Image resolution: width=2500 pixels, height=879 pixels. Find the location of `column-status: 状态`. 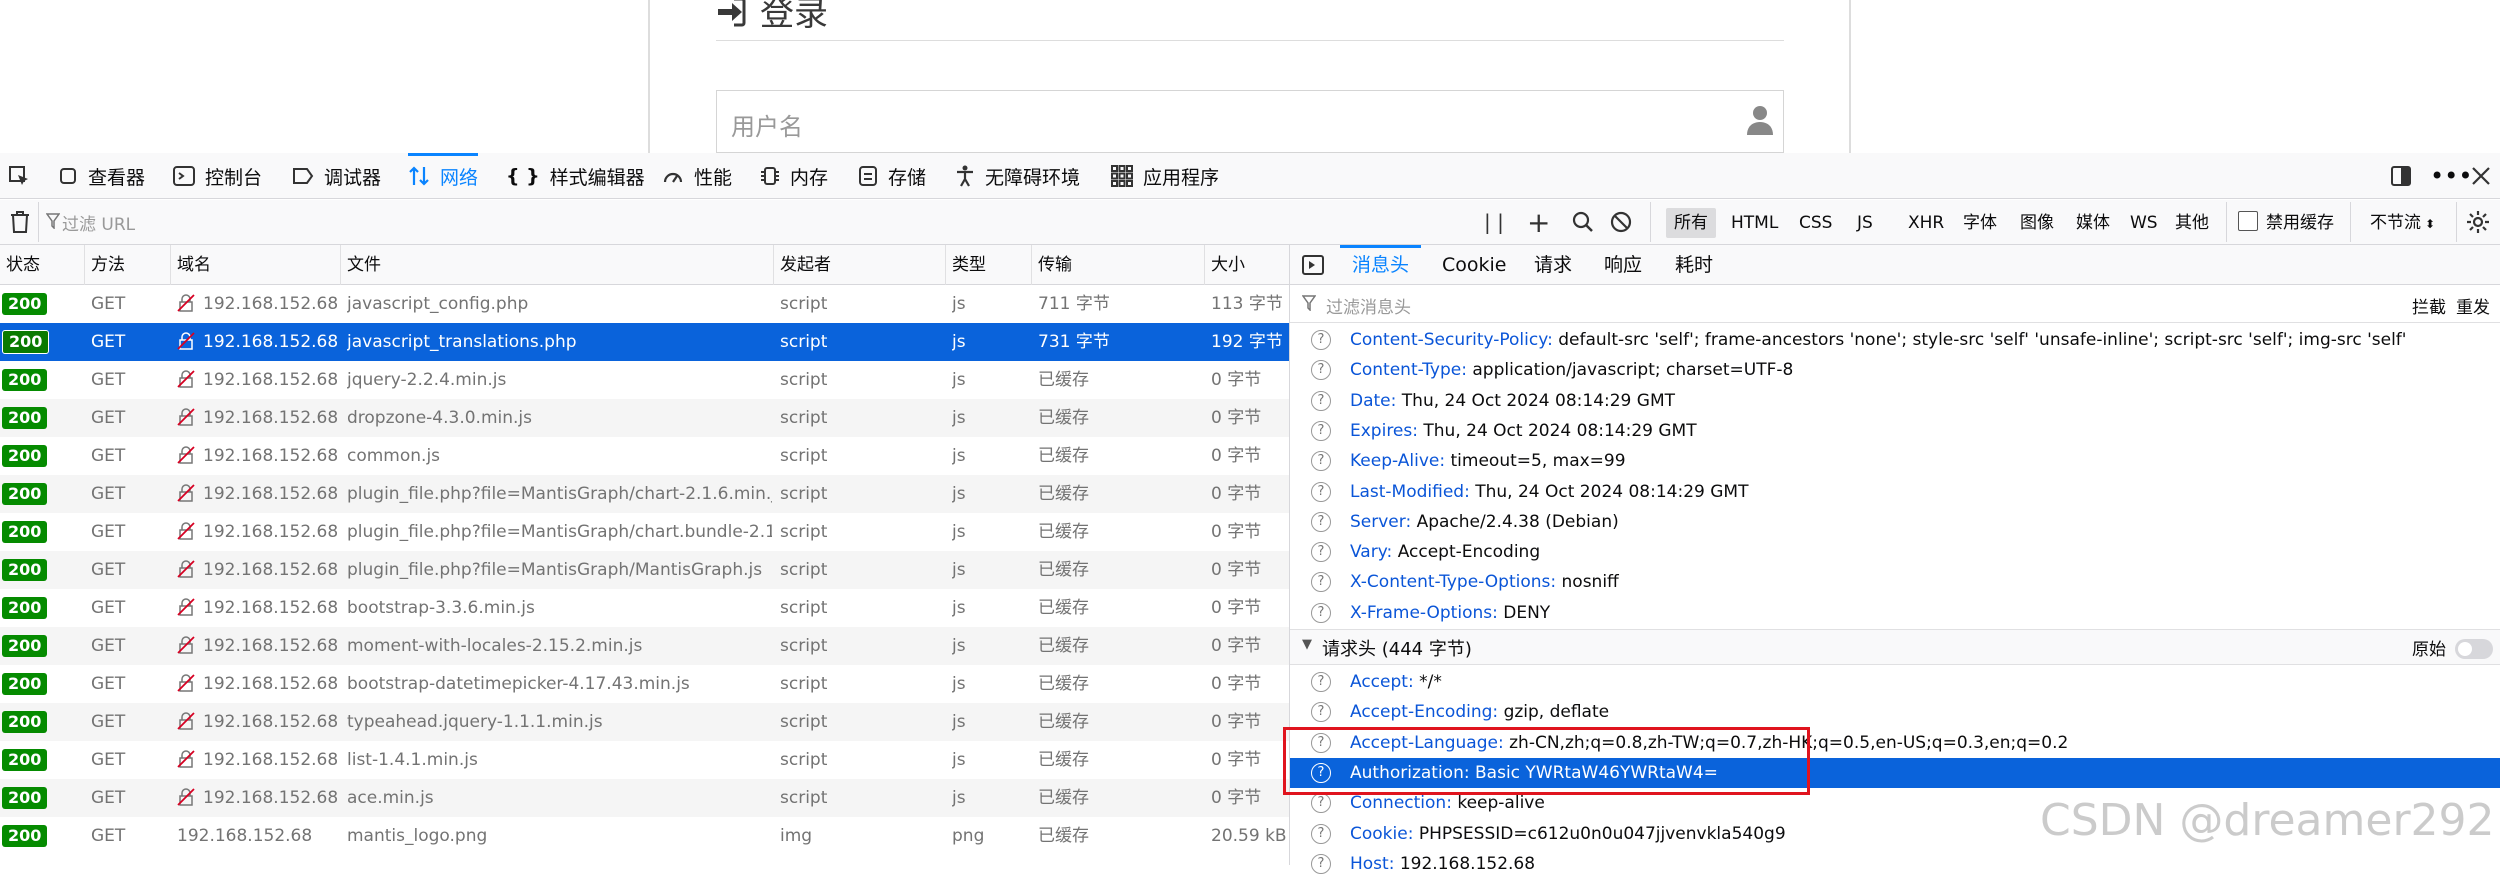

column-status: 状态 is located at coordinates (42, 265).